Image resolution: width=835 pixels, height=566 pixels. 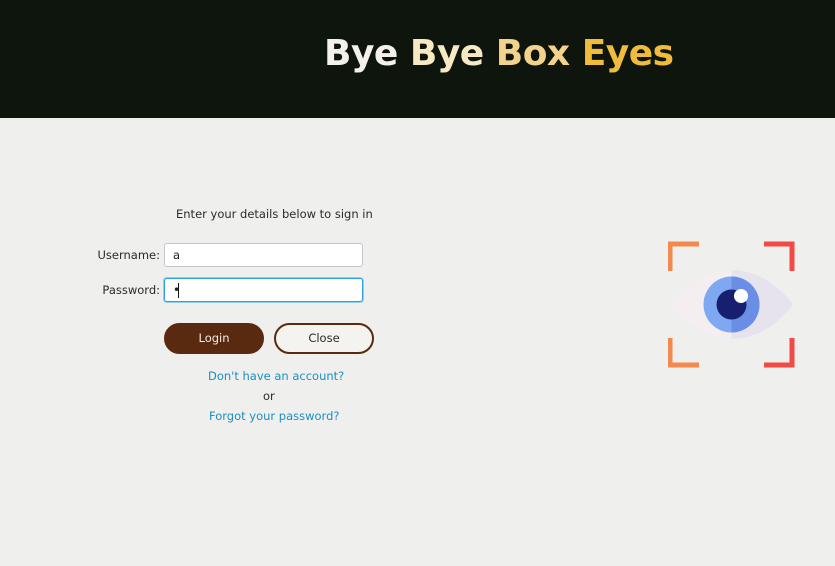 I want to click on app-title: Bye Bye Box Eyes, so click(x=499, y=54).